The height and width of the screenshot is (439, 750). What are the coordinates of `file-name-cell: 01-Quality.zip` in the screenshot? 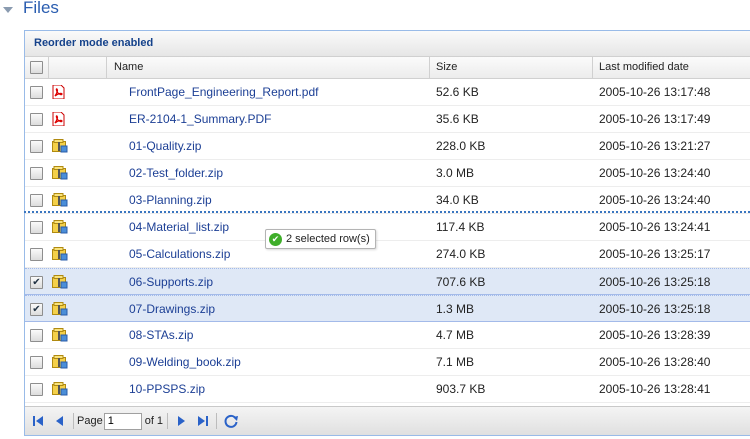 It's located at (268, 146).